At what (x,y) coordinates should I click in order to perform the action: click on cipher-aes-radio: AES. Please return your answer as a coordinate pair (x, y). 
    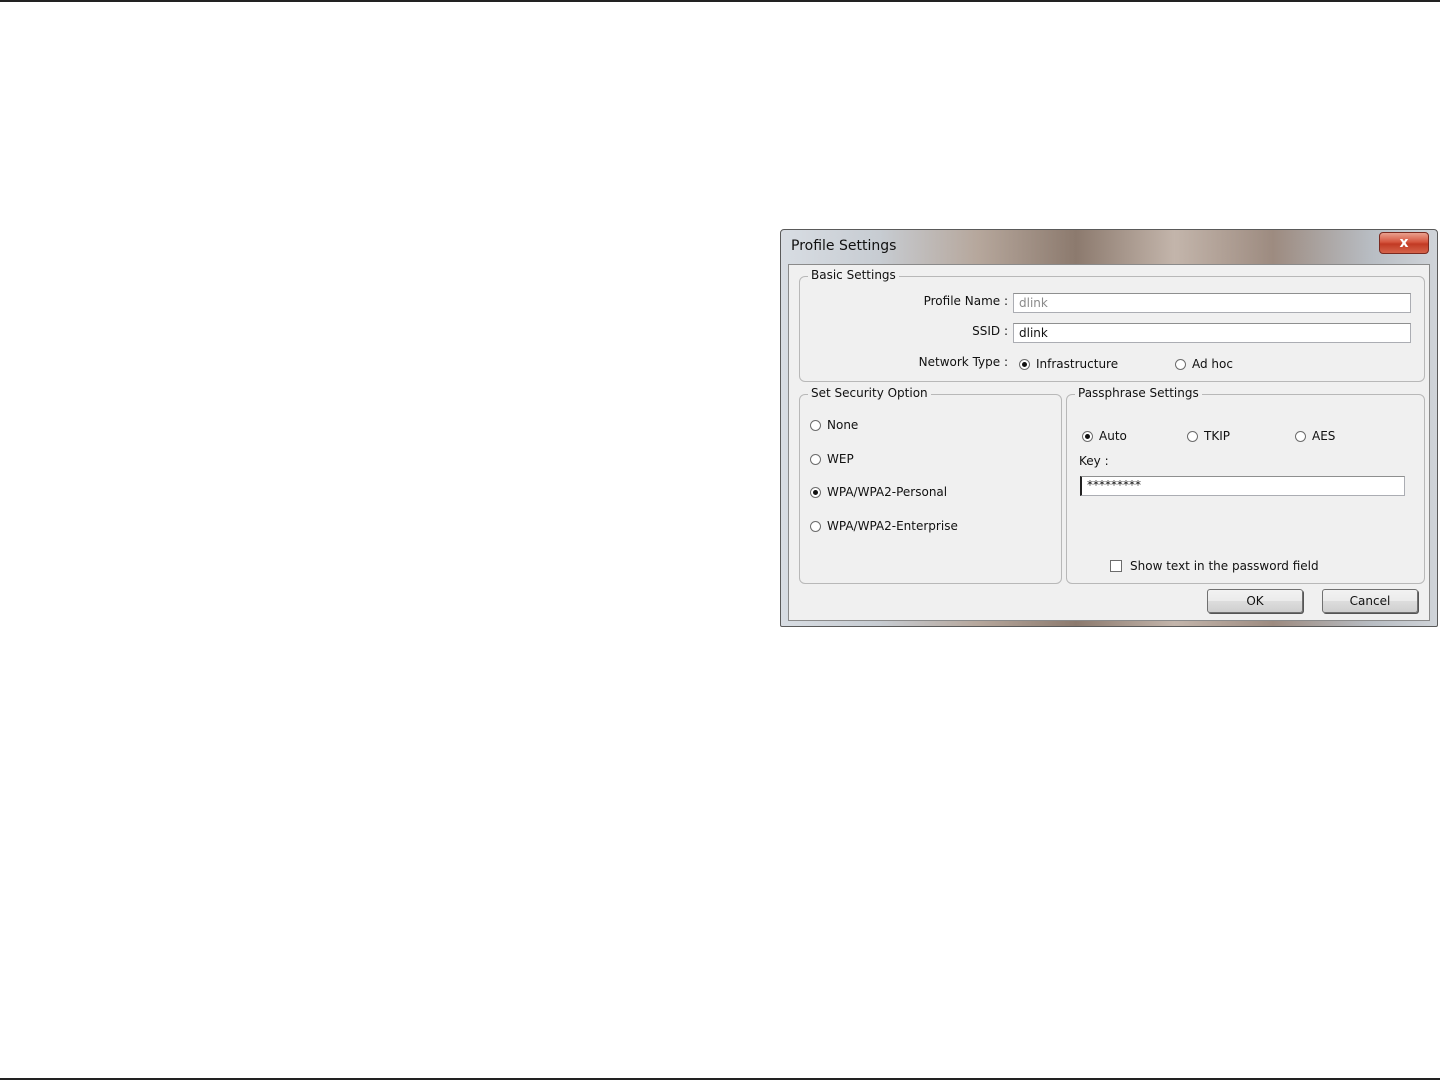
    Looking at the image, I should click on (1315, 436).